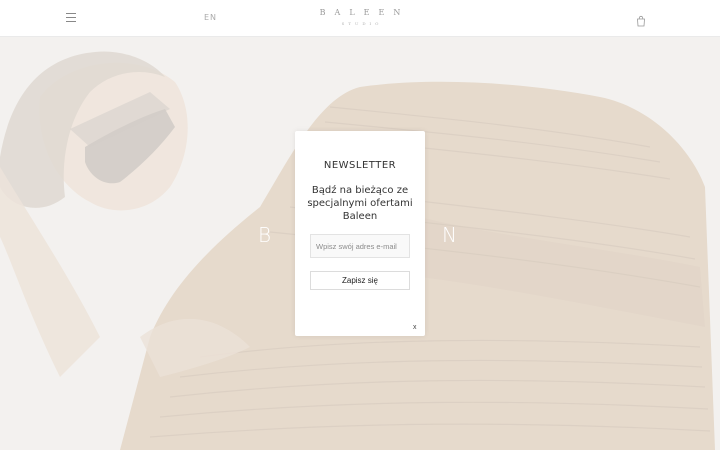  I want to click on site-logo: BALEEN STUDIO, so click(360, 17).